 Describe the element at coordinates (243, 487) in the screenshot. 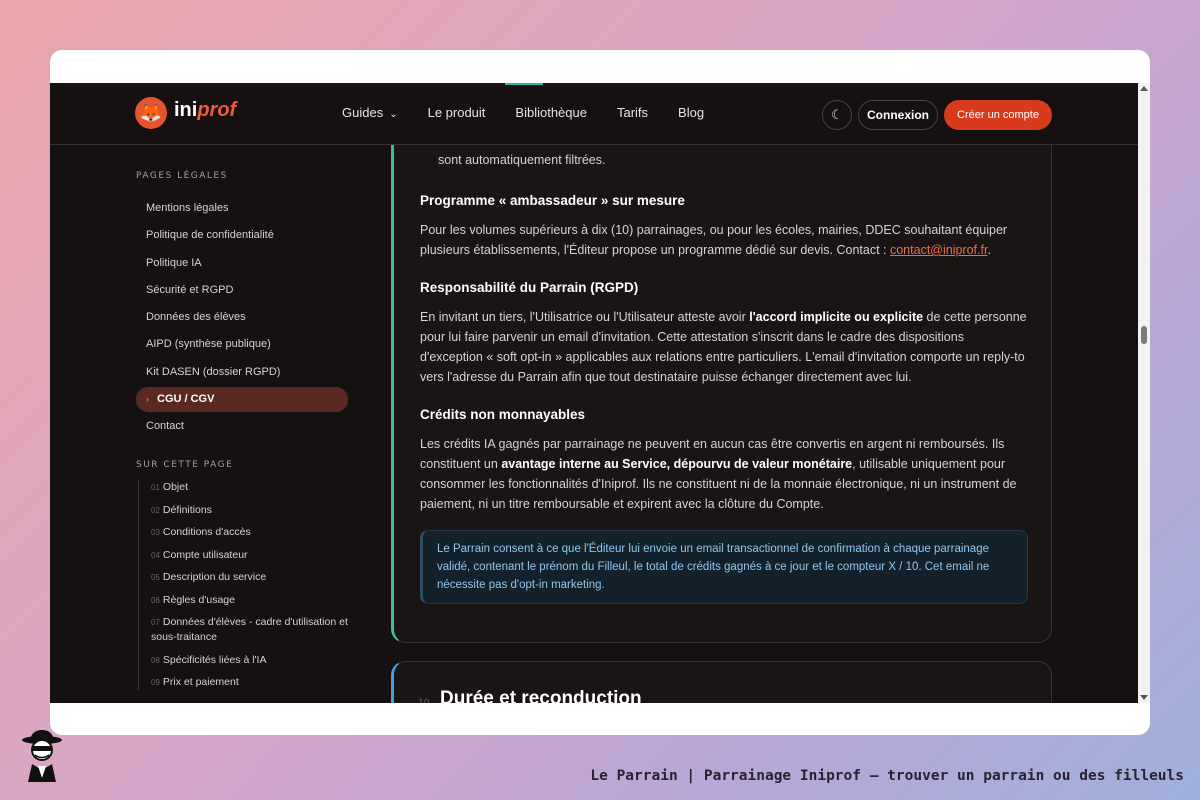

I see `toc-item: 01 Objet` at that location.